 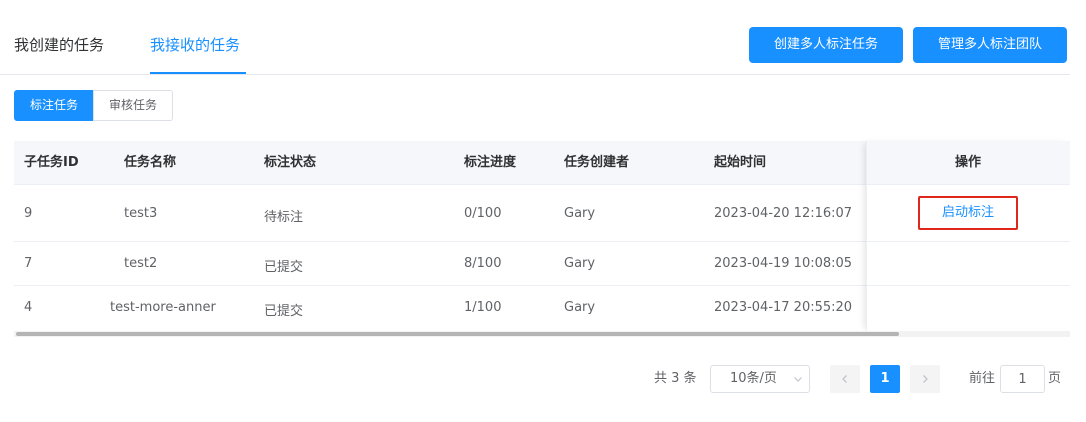 I want to click on chevron-left-icon, so click(x=844, y=379).